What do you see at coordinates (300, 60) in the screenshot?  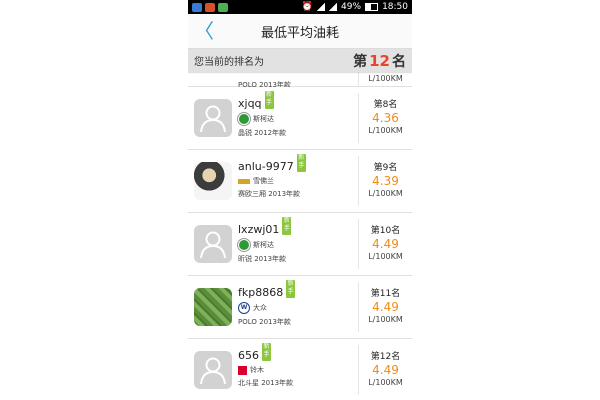 I see `my-rank-bar: 您当前的排名为 第 12 名` at bounding box center [300, 60].